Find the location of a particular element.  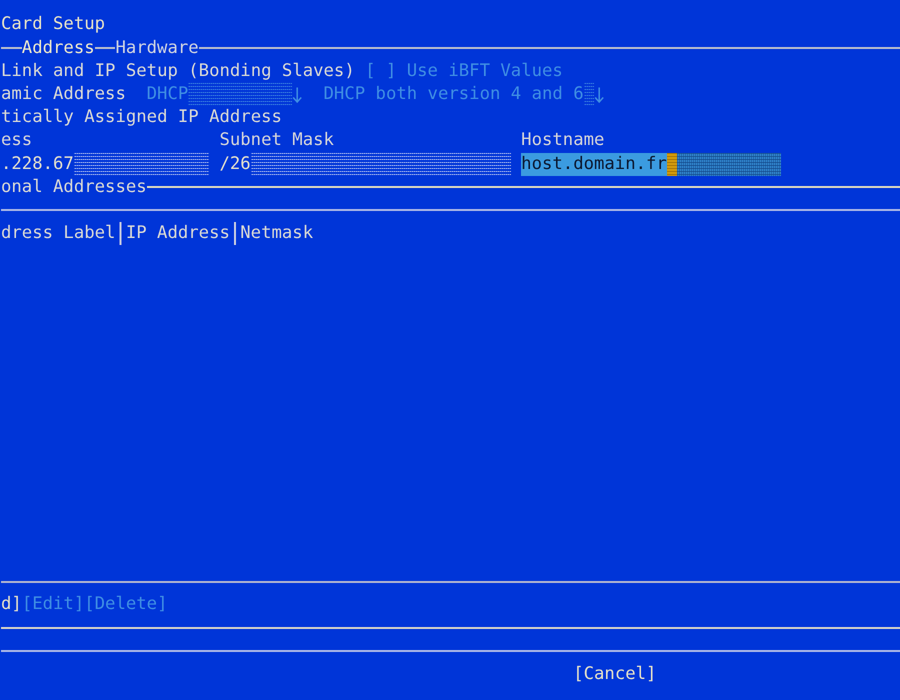

field-label: ess is located at coordinates (17, 140).